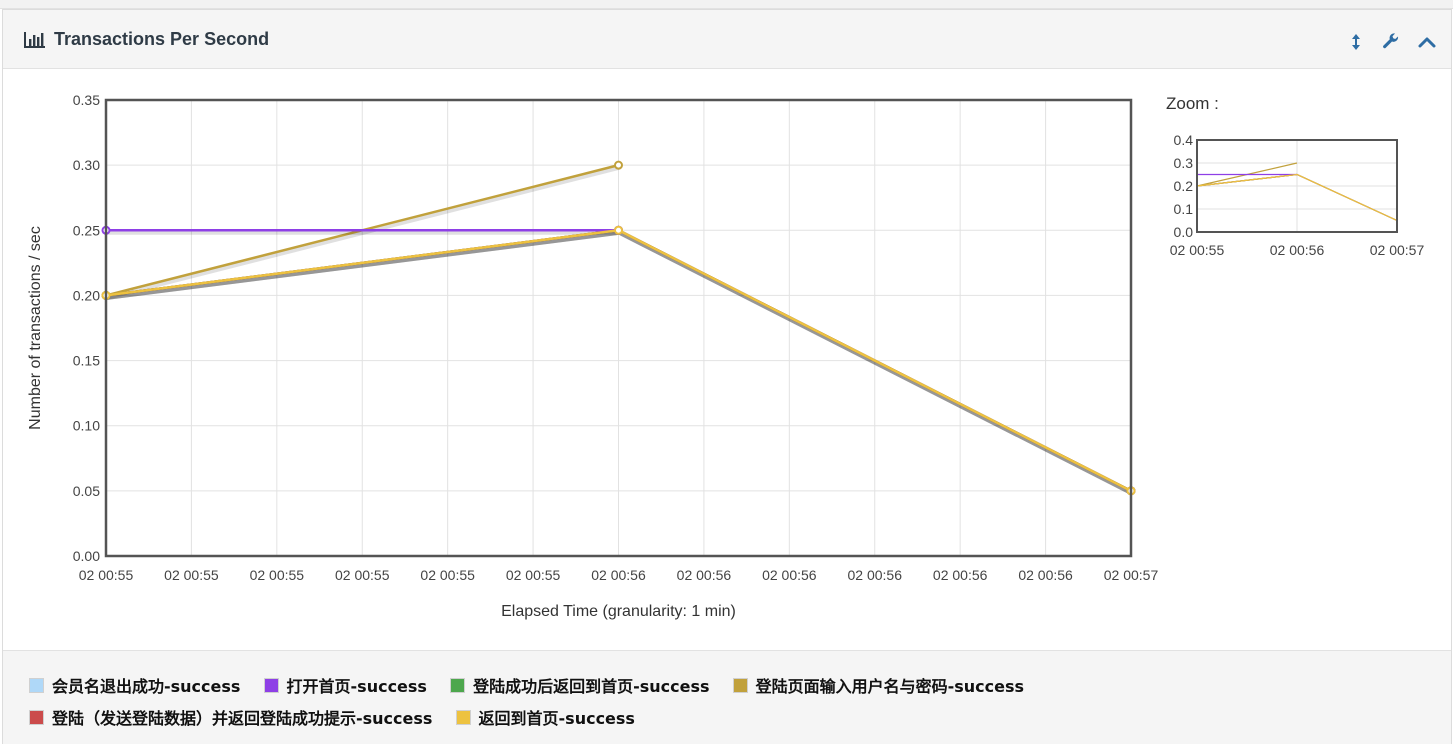  What do you see at coordinates (1184, 163) in the screenshot?
I see `zoom-y-tick-label: 0.3` at bounding box center [1184, 163].